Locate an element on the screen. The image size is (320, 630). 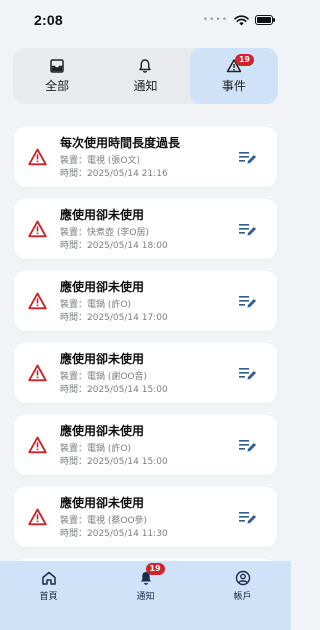
tab-notifications: 通知 is located at coordinates (145, 76).